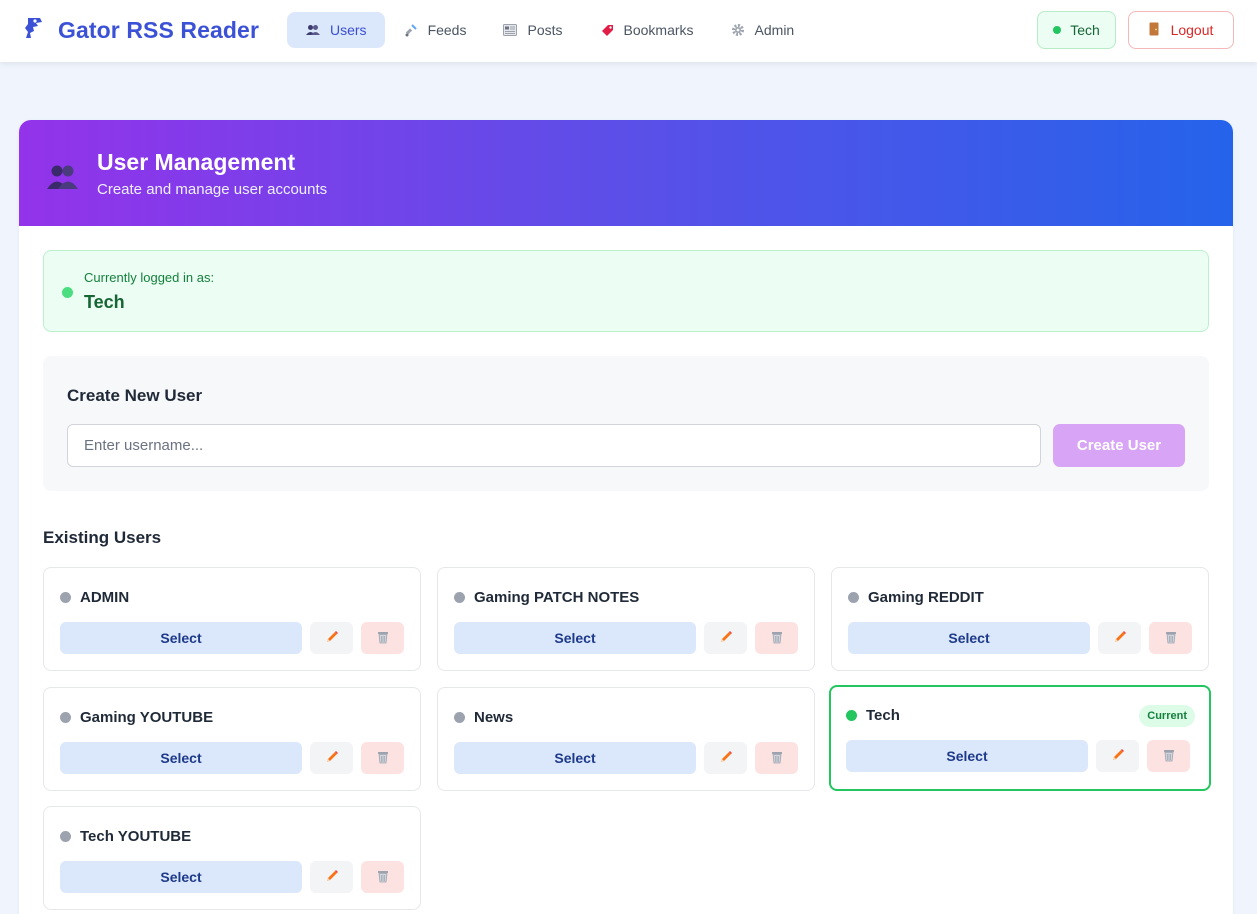 The height and width of the screenshot is (914, 1257). What do you see at coordinates (607, 30) in the screenshot?
I see `bookmark-icon` at bounding box center [607, 30].